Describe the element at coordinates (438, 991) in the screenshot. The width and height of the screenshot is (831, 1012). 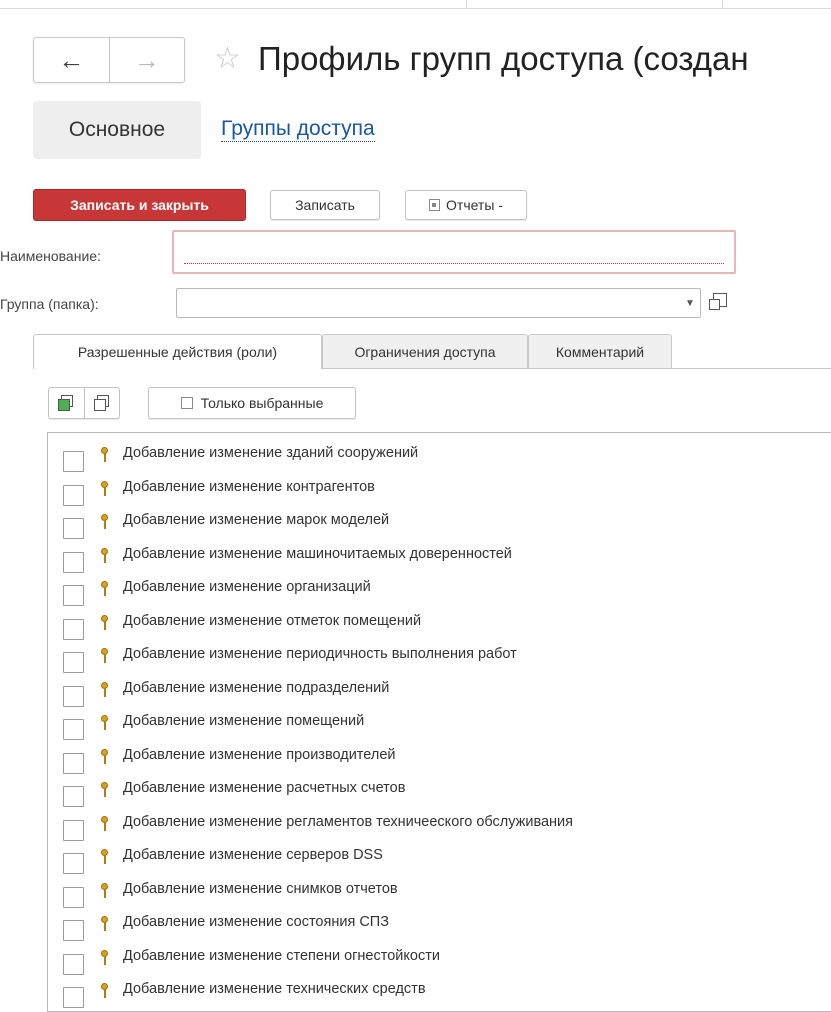
I see `list-item: Добавление изменение технических средств` at that location.